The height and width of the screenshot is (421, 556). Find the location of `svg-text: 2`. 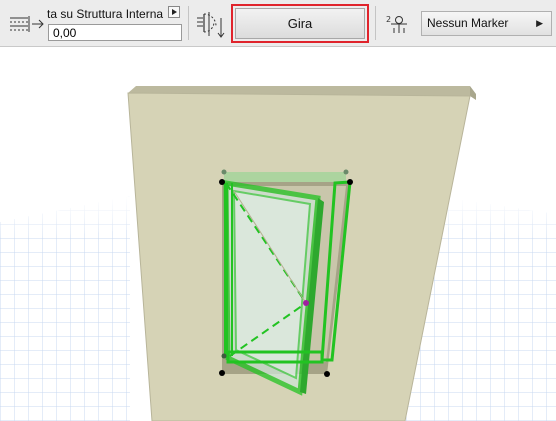

svg-text: 2 is located at coordinates (388, 19).